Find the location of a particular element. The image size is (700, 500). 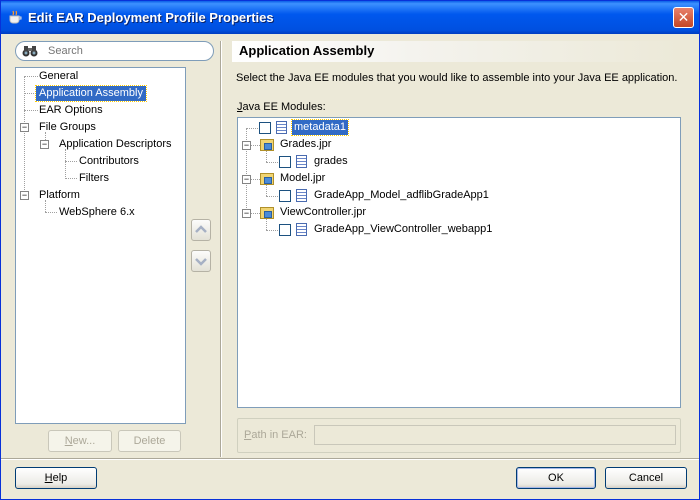

viewcontroller-module-checkbox is located at coordinates (285, 230).